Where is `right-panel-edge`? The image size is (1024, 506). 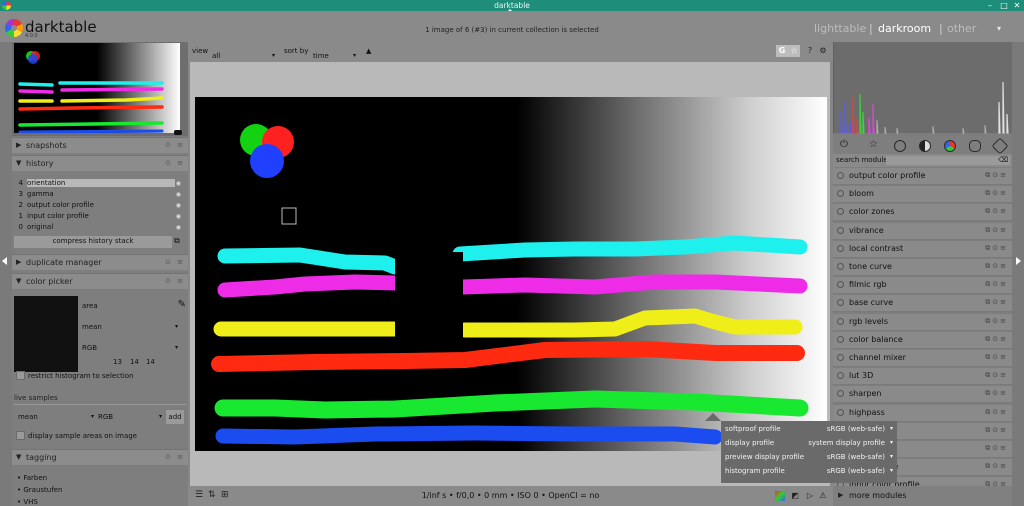 right-panel-edge is located at coordinates (1018, 274).